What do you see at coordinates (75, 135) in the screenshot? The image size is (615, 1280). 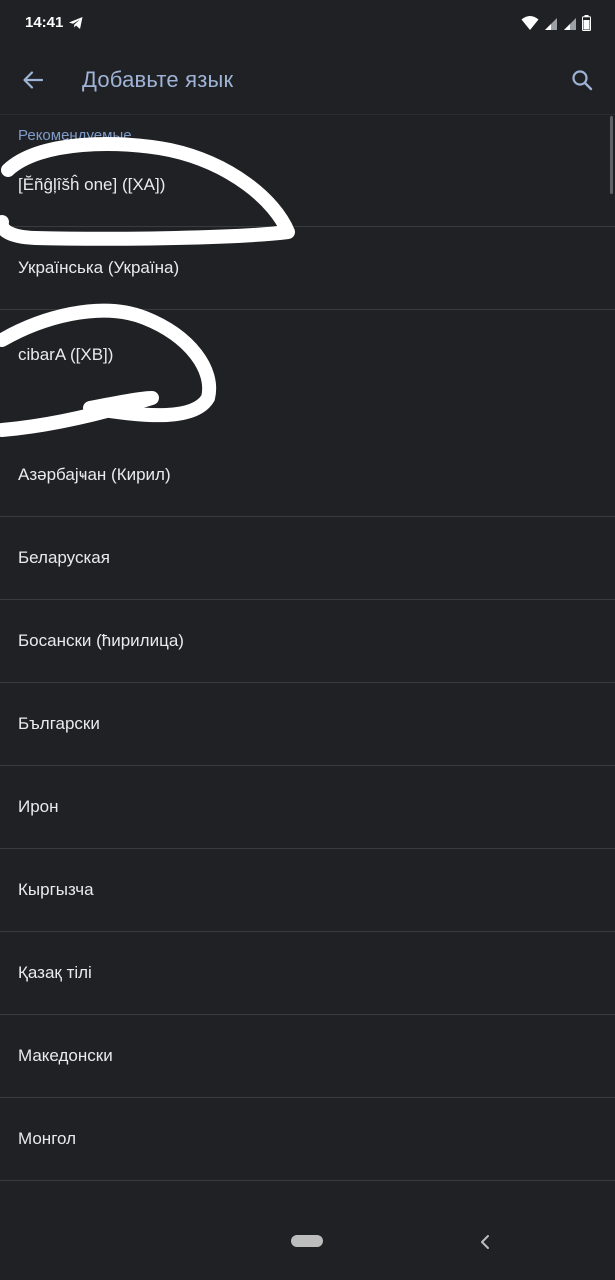 I see `section-header-suggested: Рекомендуемые` at bounding box center [75, 135].